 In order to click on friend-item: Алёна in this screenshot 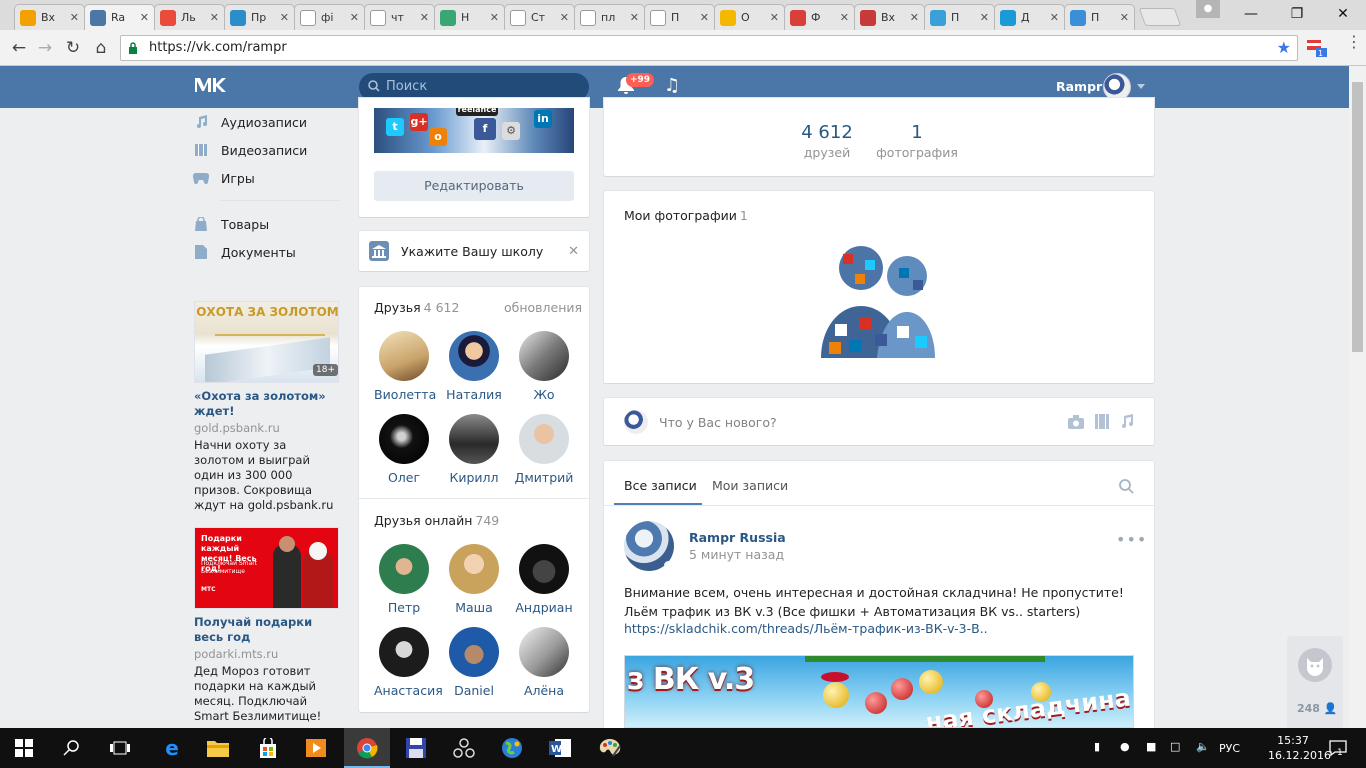, I will do `click(544, 662)`.